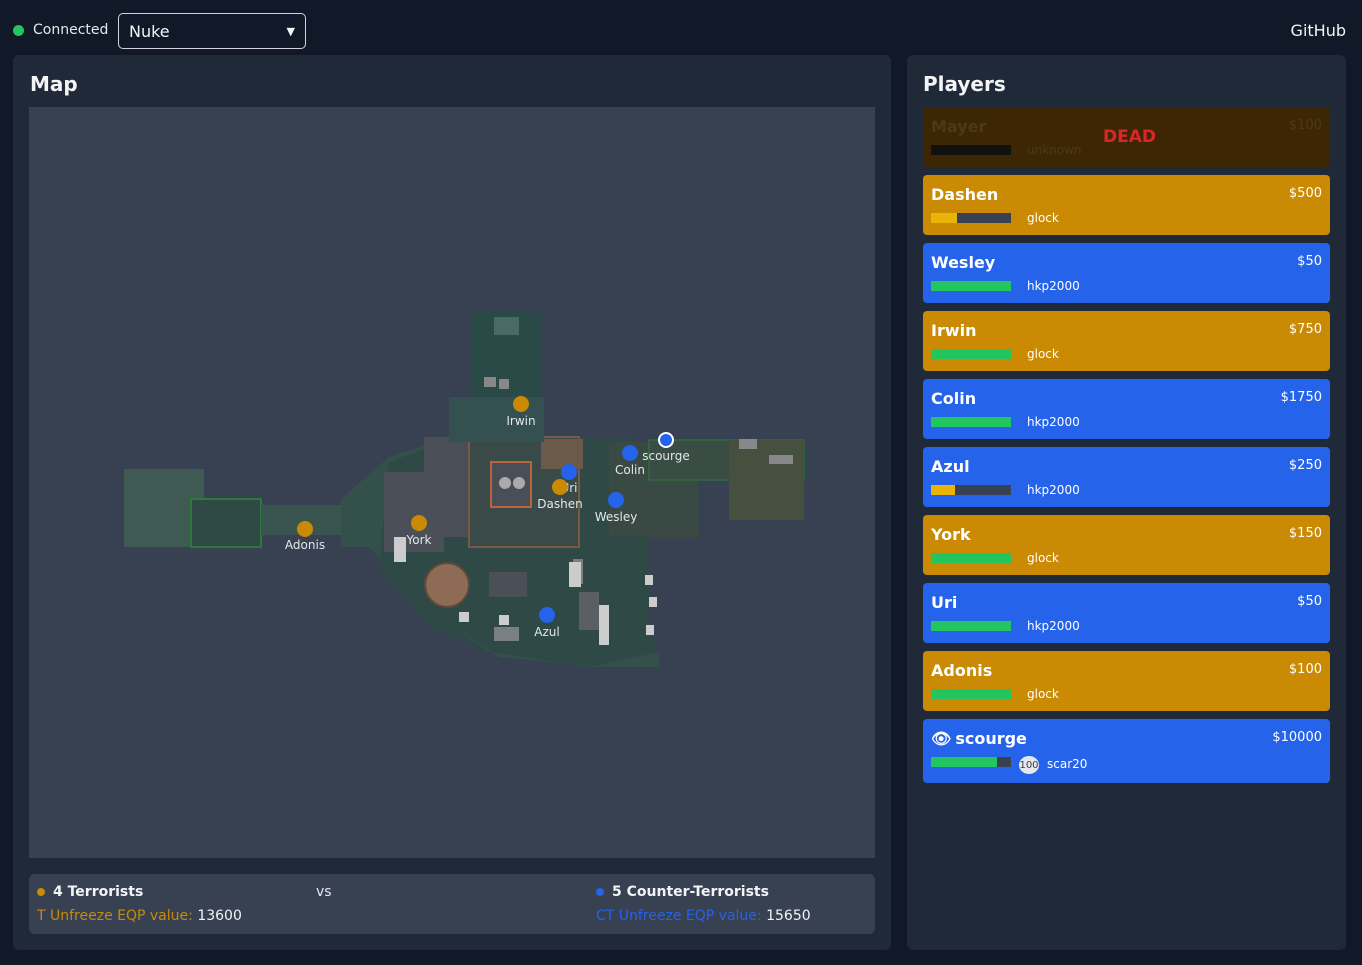 The height and width of the screenshot is (965, 1362). What do you see at coordinates (681, 28) in the screenshot?
I see `top-bar: Connected Nuke ▼ GitHub` at bounding box center [681, 28].